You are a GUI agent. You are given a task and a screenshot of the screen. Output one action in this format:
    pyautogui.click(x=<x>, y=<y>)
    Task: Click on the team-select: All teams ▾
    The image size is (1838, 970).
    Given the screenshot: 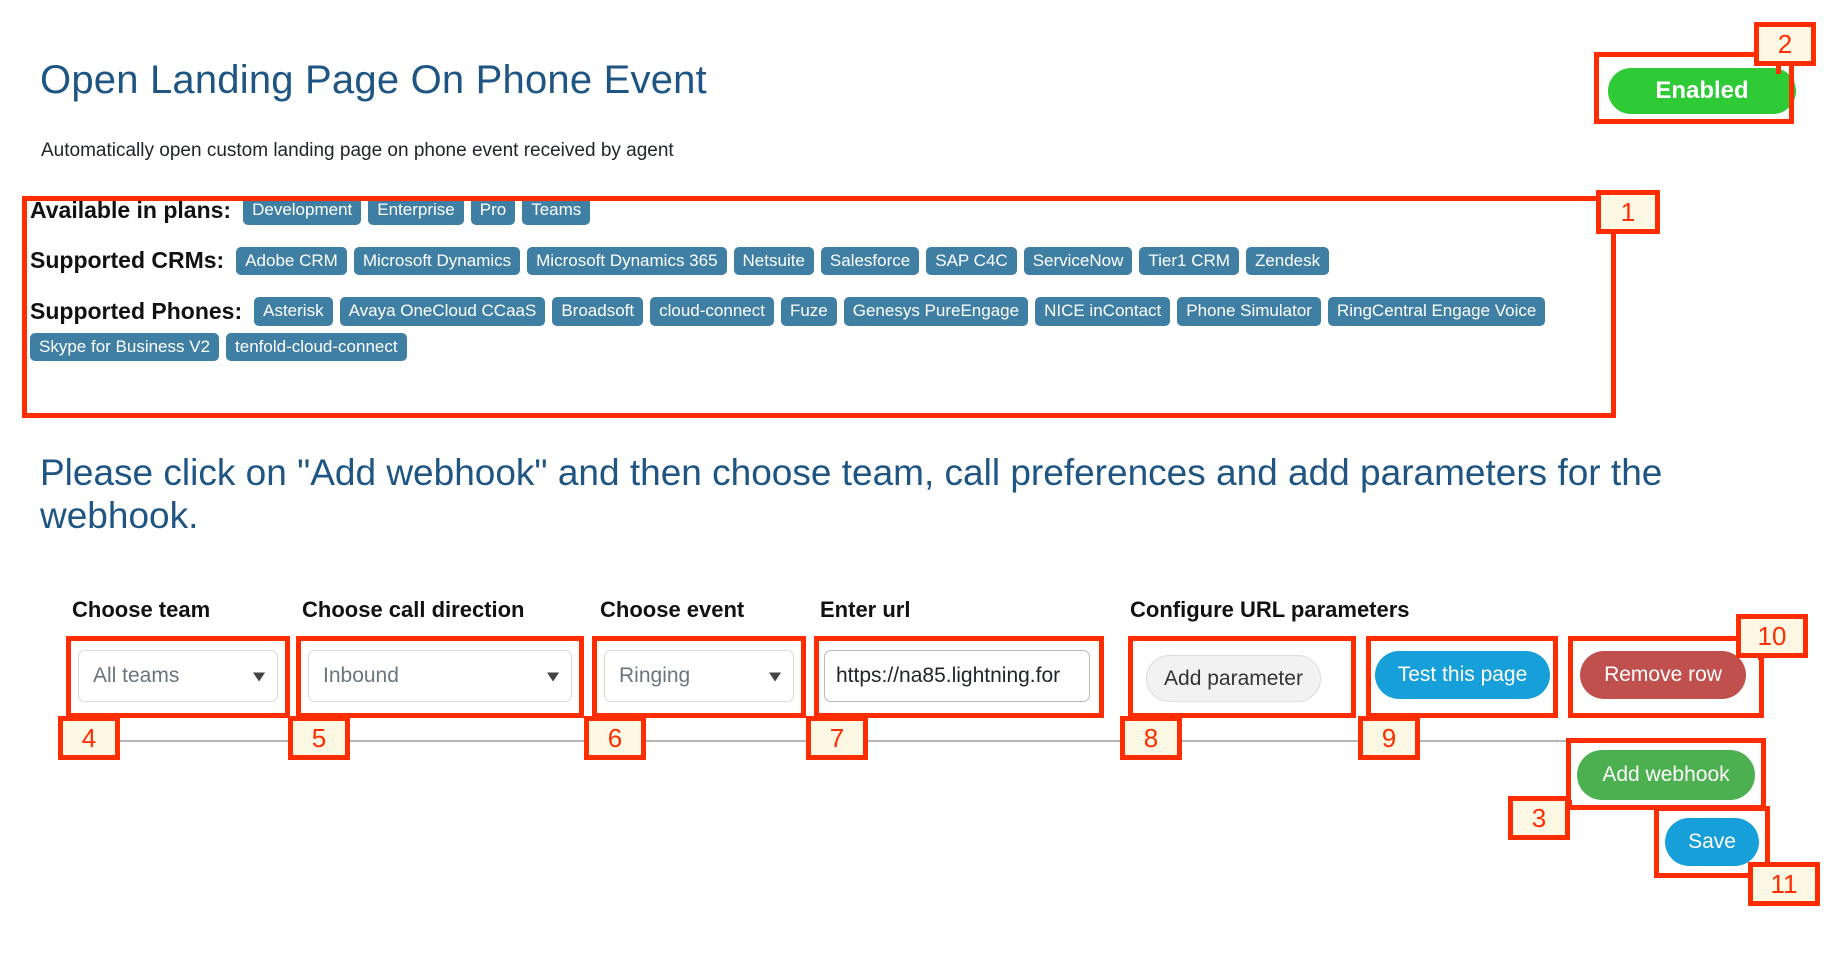 What is the action you would take?
    pyautogui.click(x=178, y=676)
    